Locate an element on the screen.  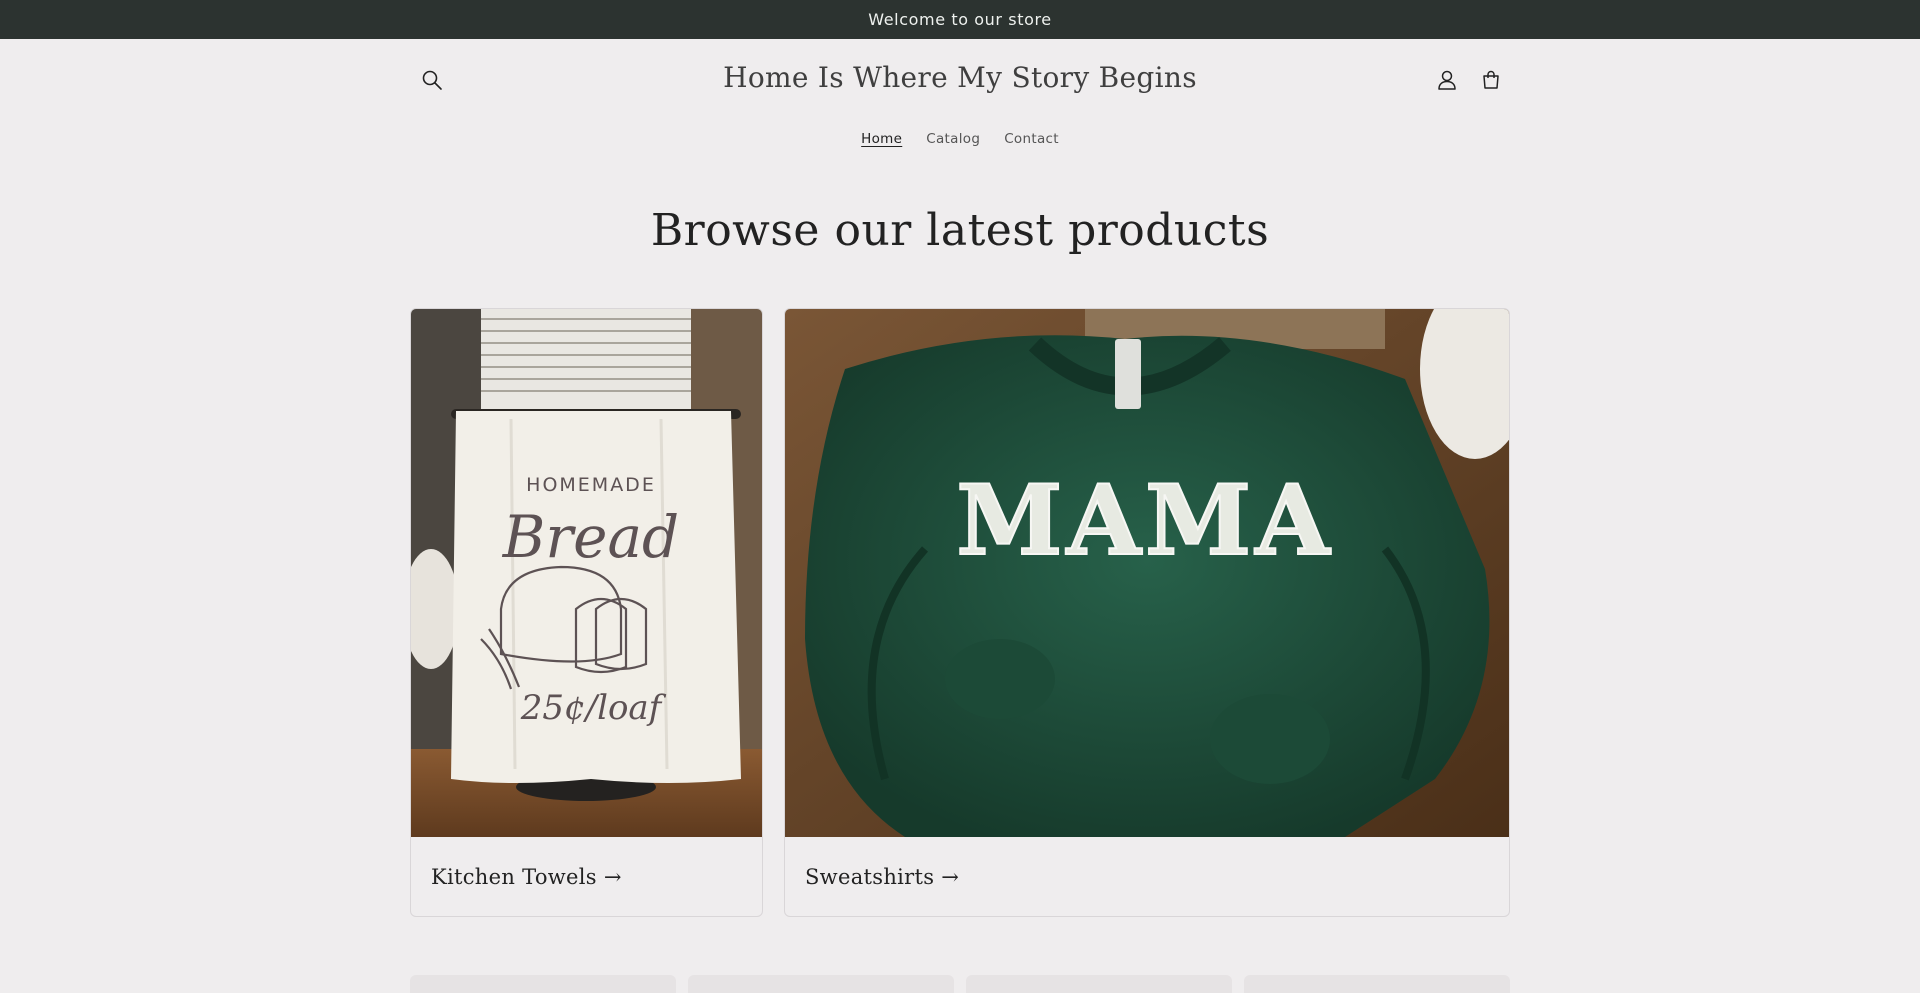
announcement-text: Welcome to our store is located at coordinates (960, 19).